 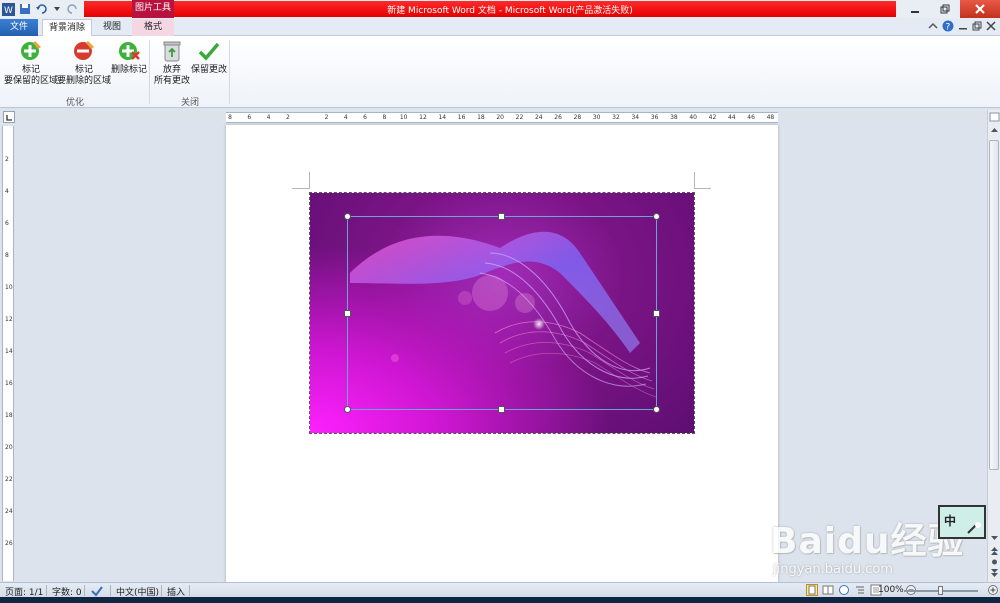 I want to click on help-icon: ?, so click(x=948, y=26).